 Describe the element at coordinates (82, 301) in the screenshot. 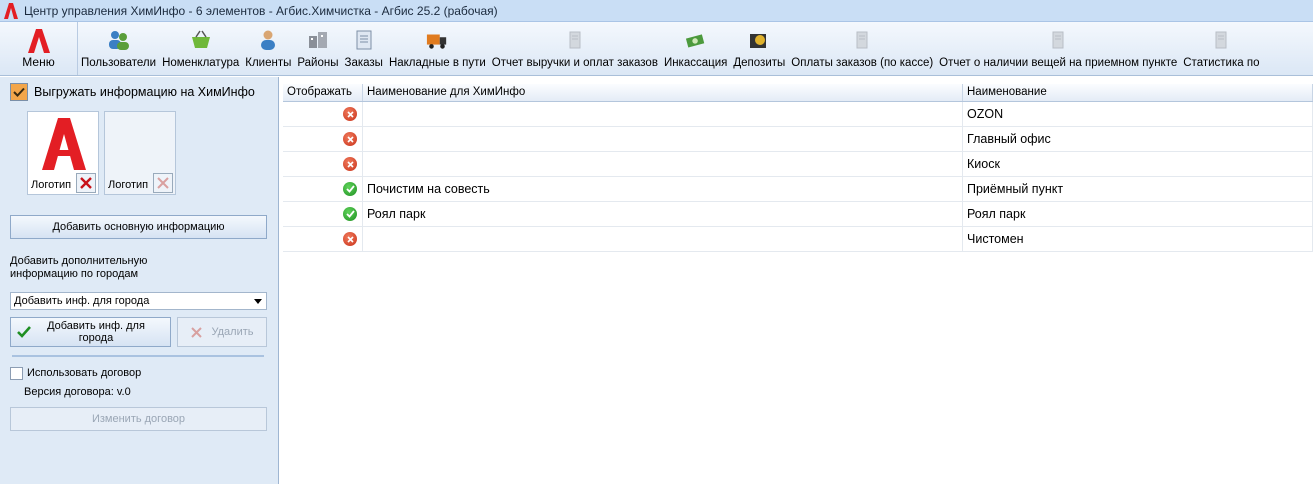

I see `city-select-value: Добавить инф. для города` at that location.